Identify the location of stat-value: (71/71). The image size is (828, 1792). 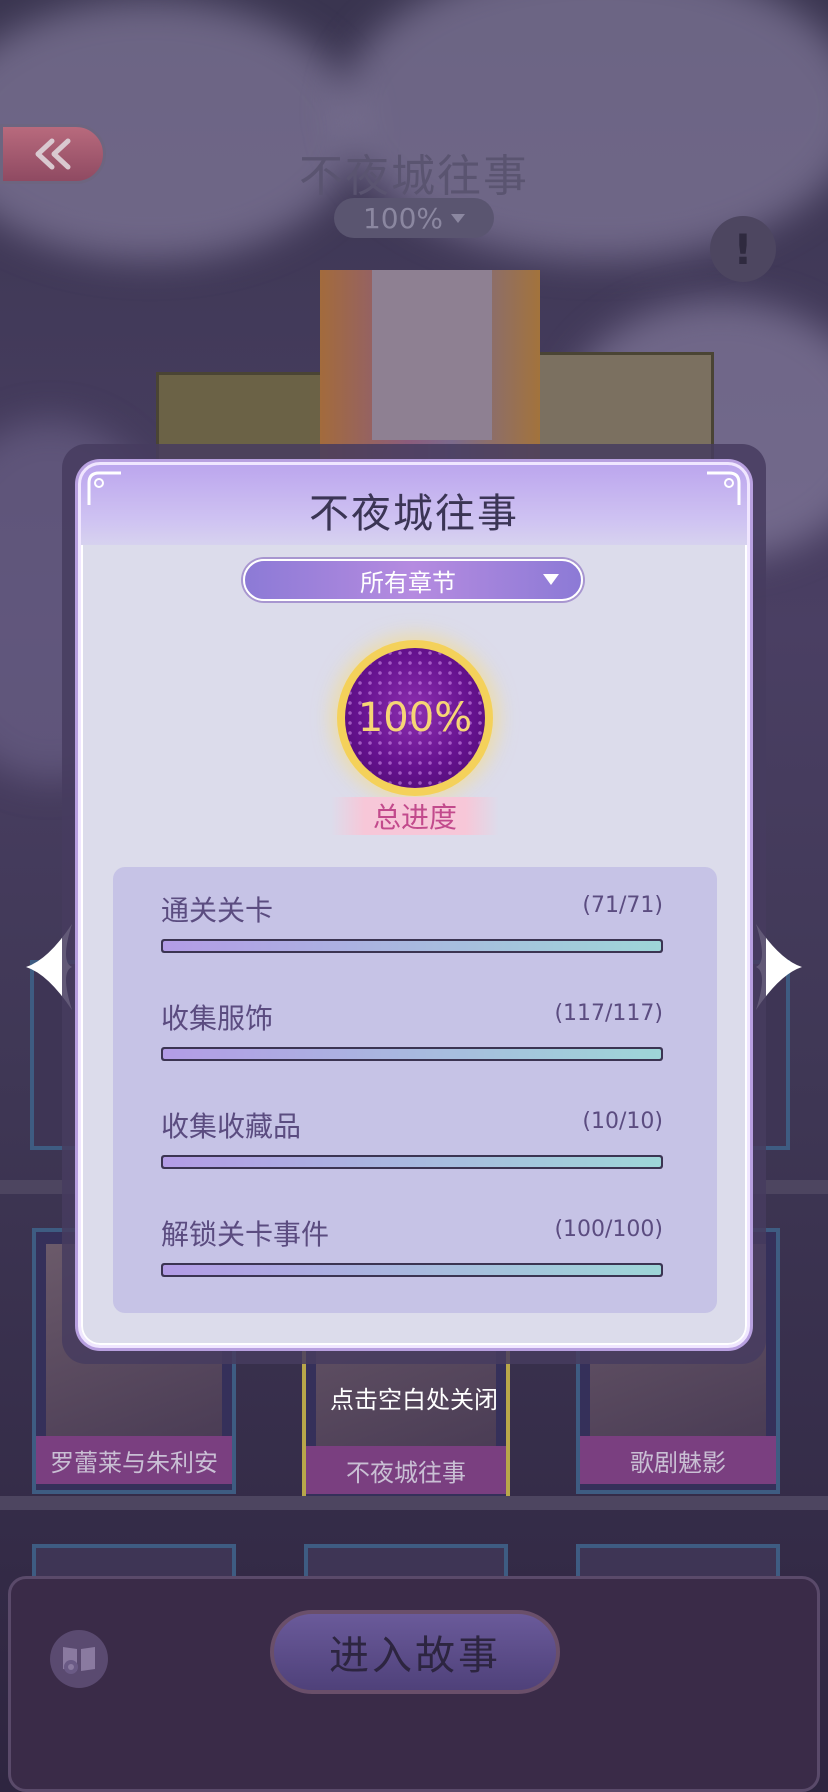
(622, 905).